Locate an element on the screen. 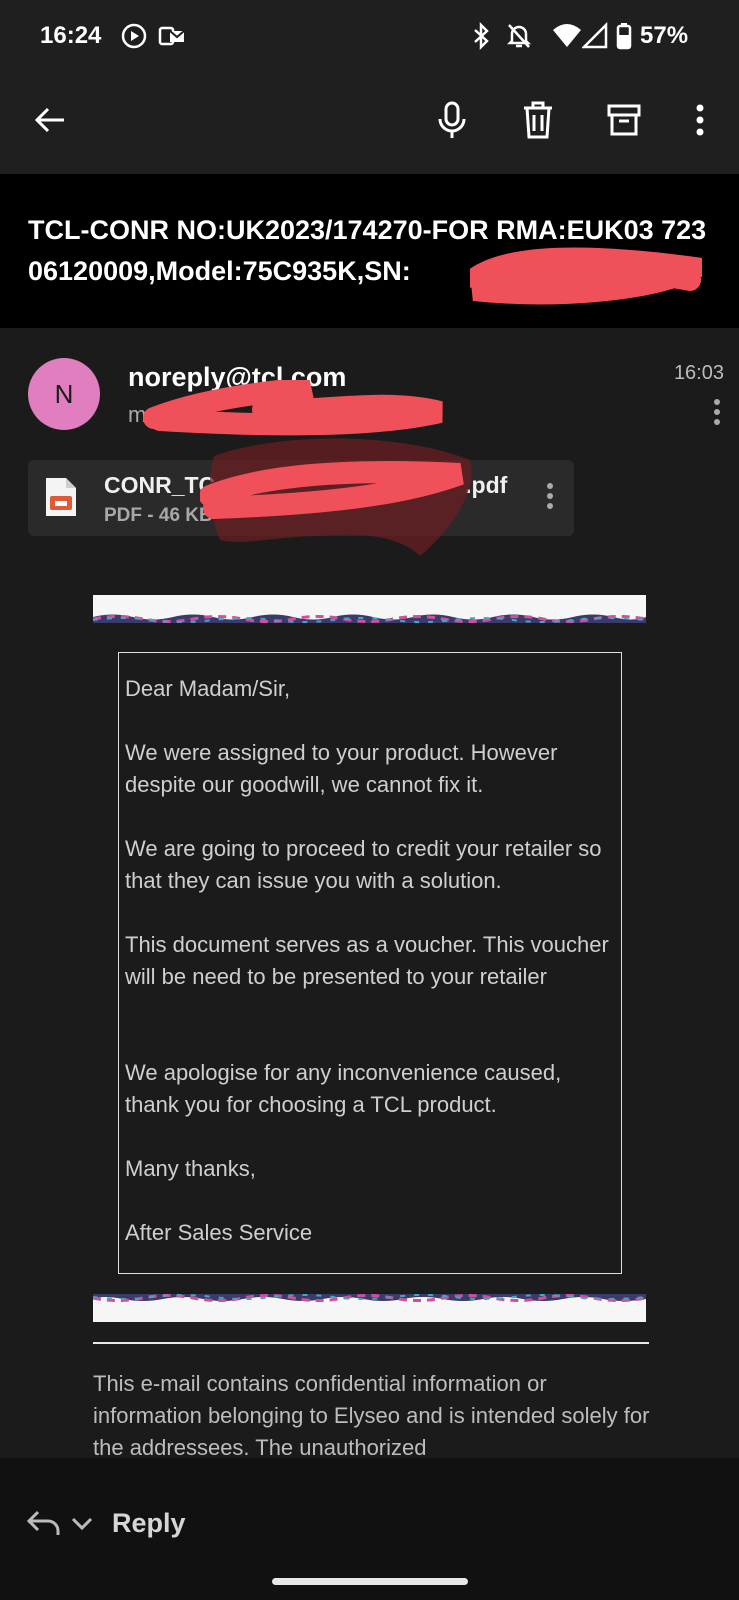  chevron-down-icon is located at coordinates (82, 1526).